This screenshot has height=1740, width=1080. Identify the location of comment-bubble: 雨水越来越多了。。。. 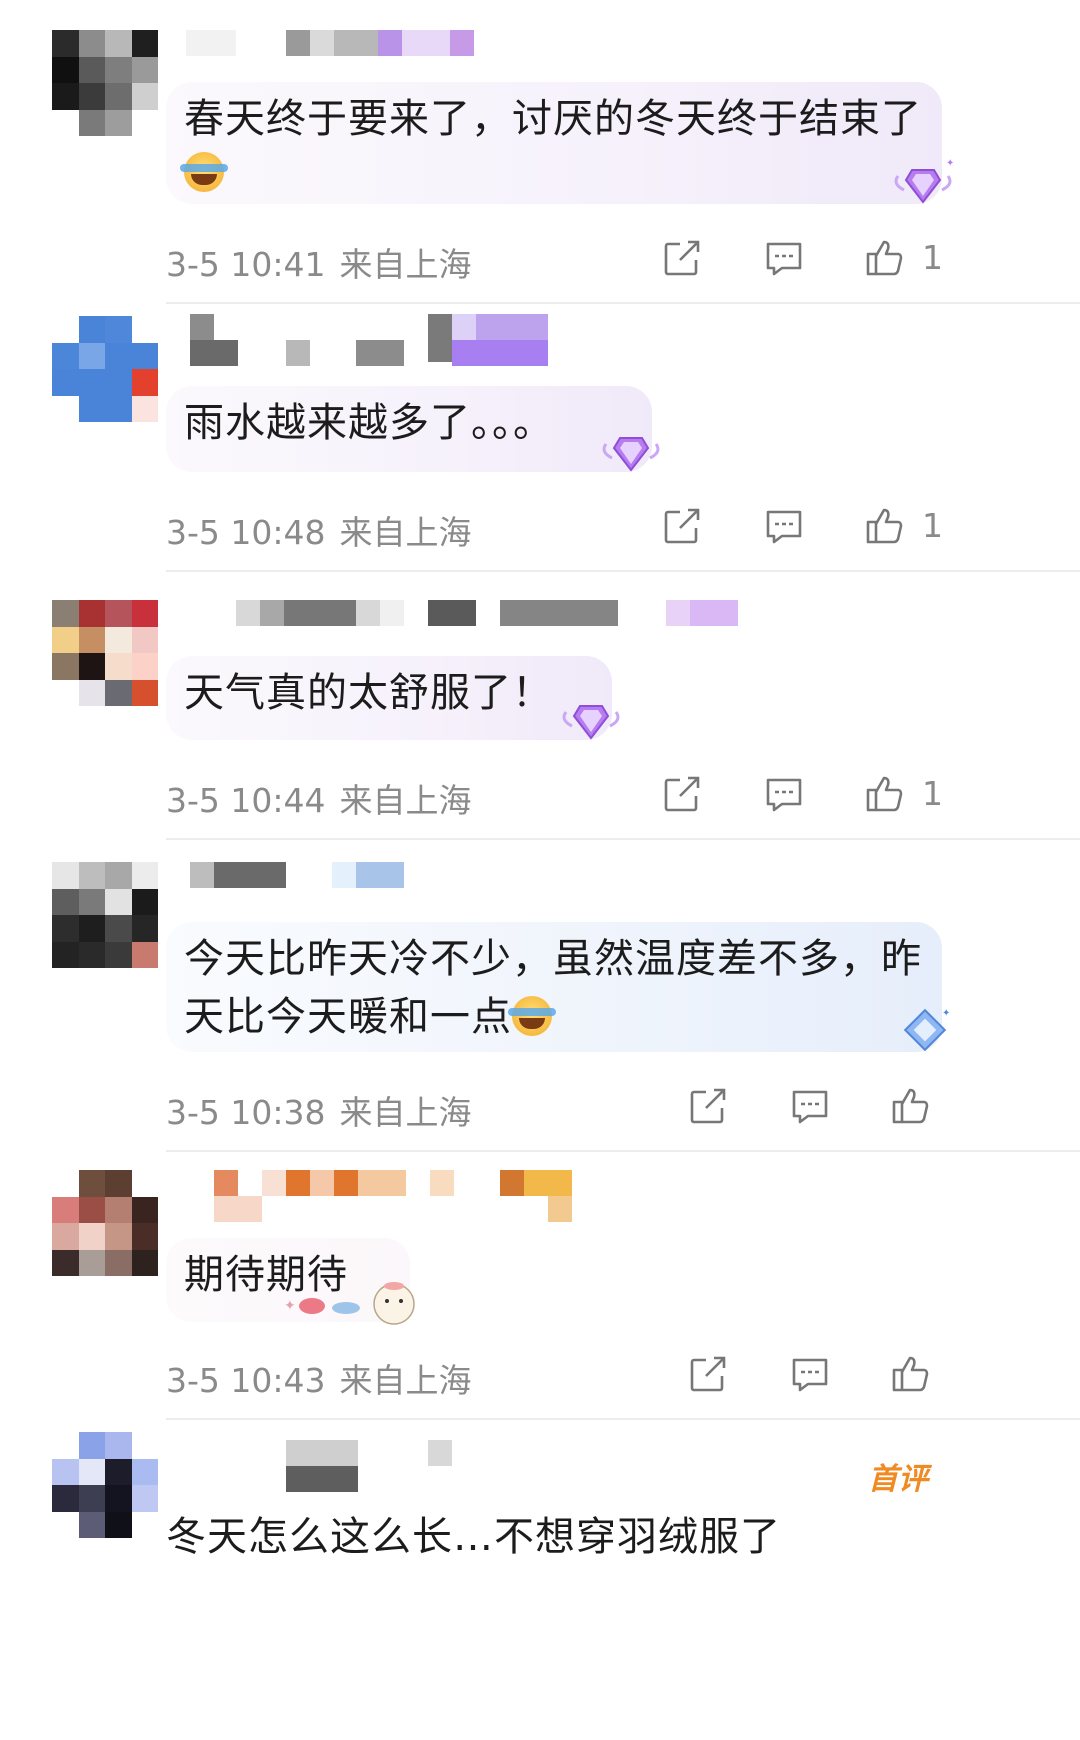
(409, 429).